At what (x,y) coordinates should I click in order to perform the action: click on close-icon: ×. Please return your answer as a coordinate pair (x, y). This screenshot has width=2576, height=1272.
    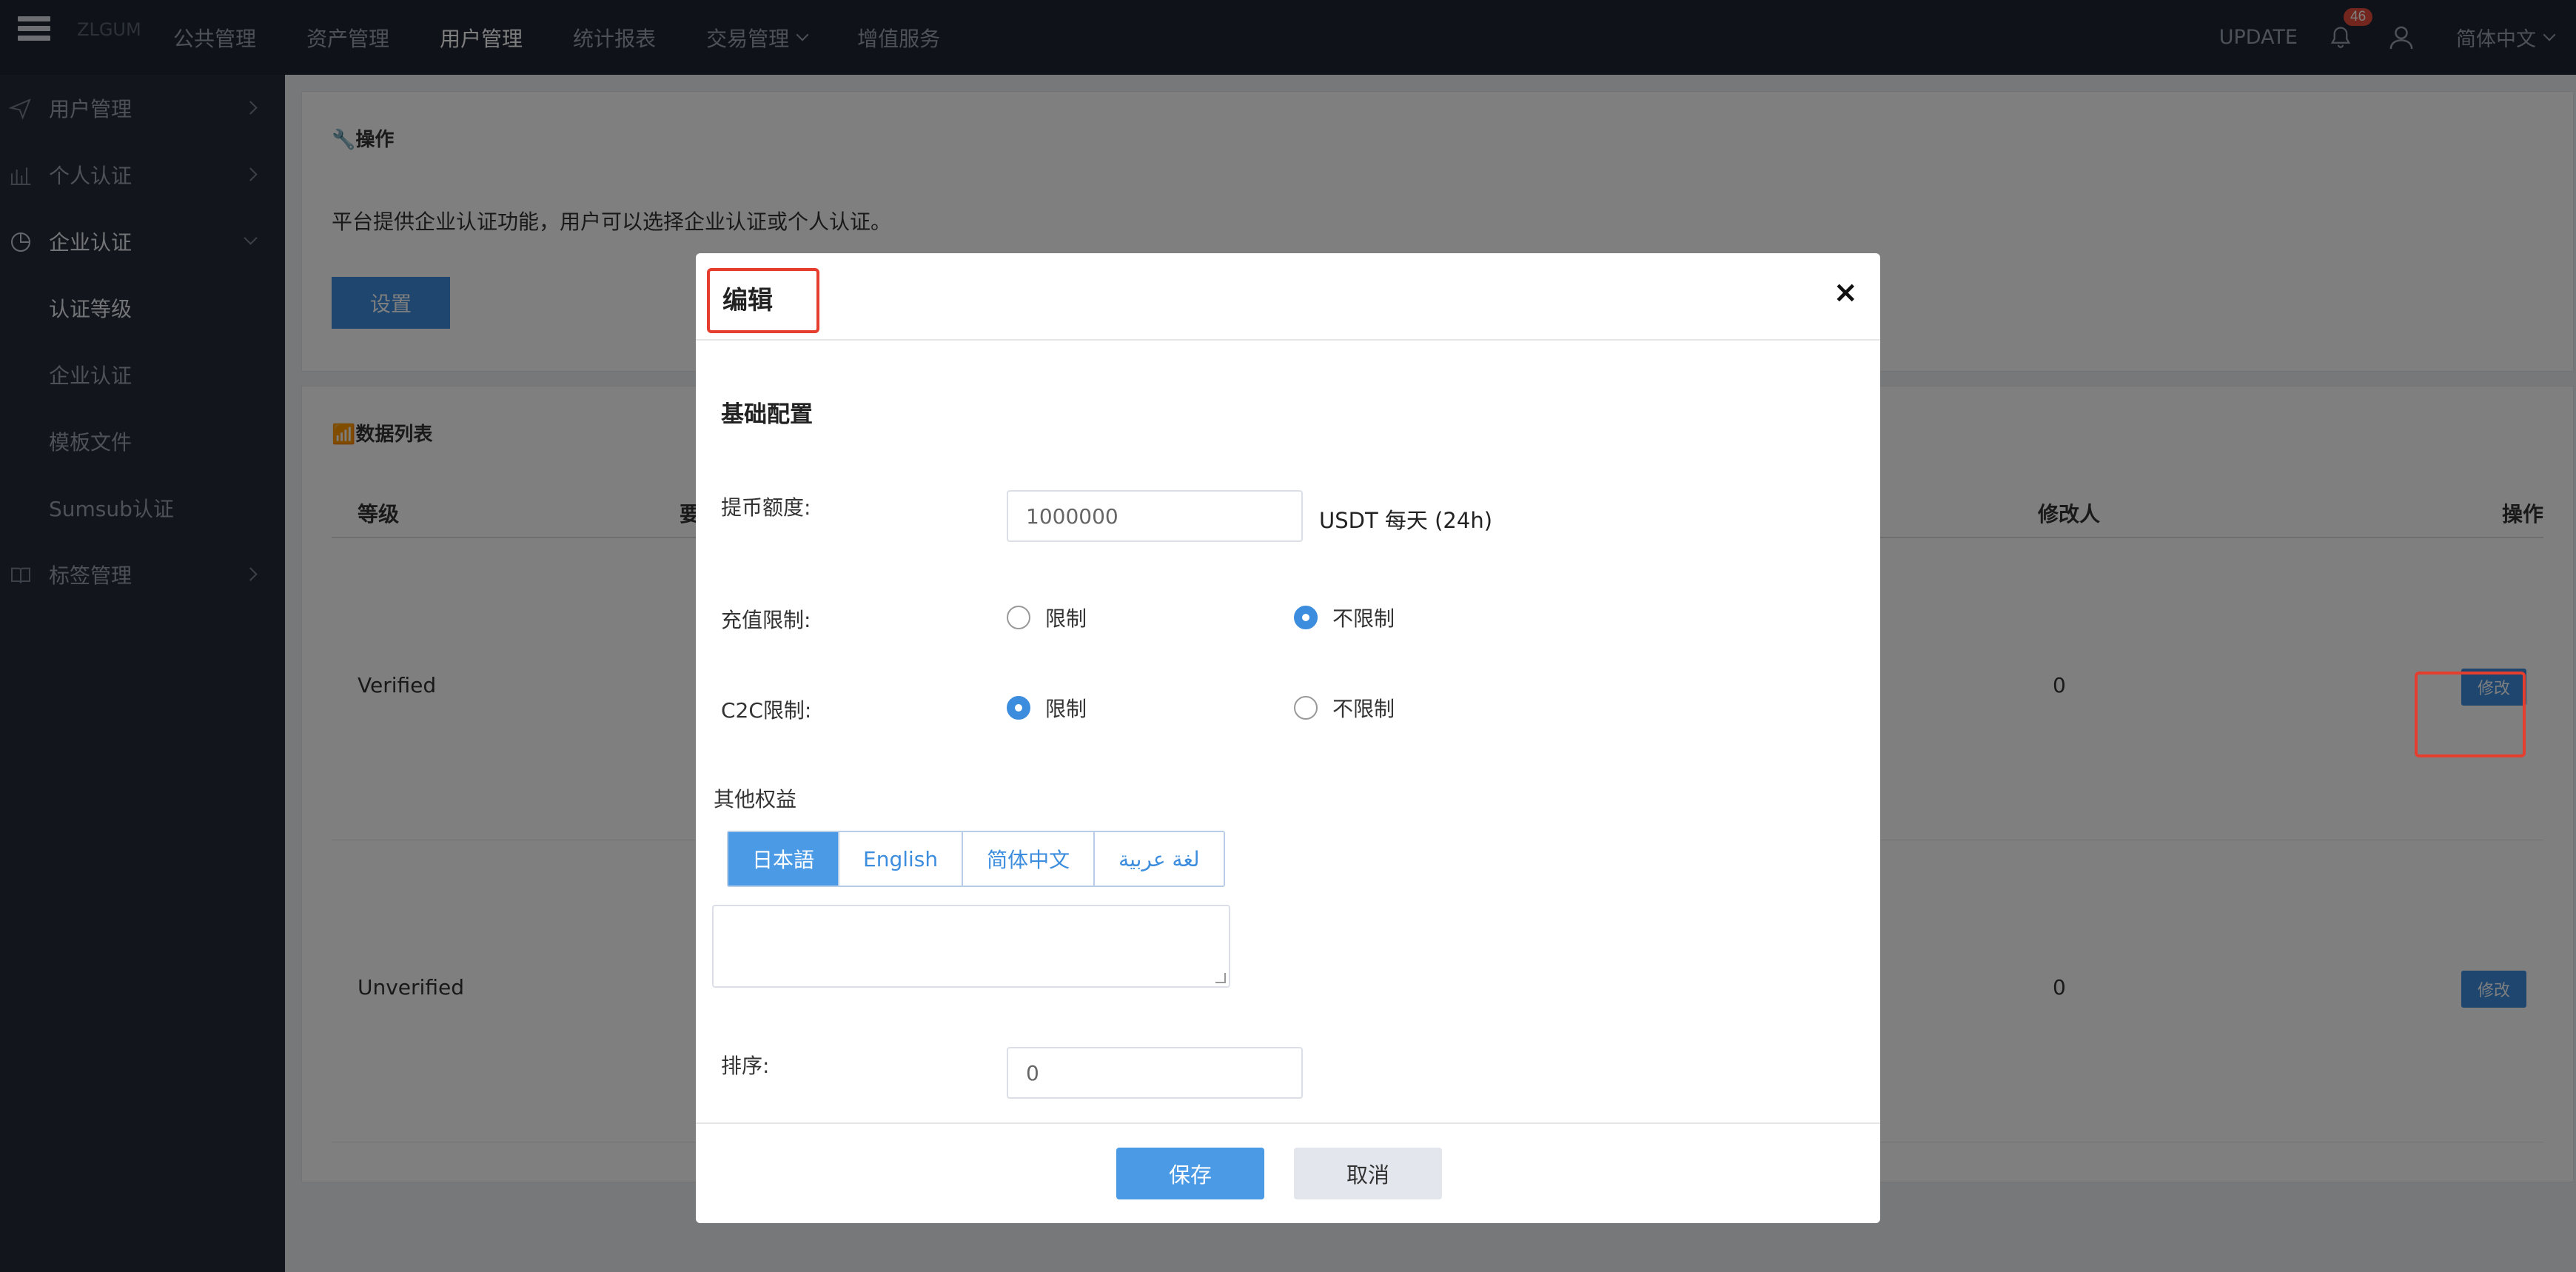
    Looking at the image, I should click on (1845, 292).